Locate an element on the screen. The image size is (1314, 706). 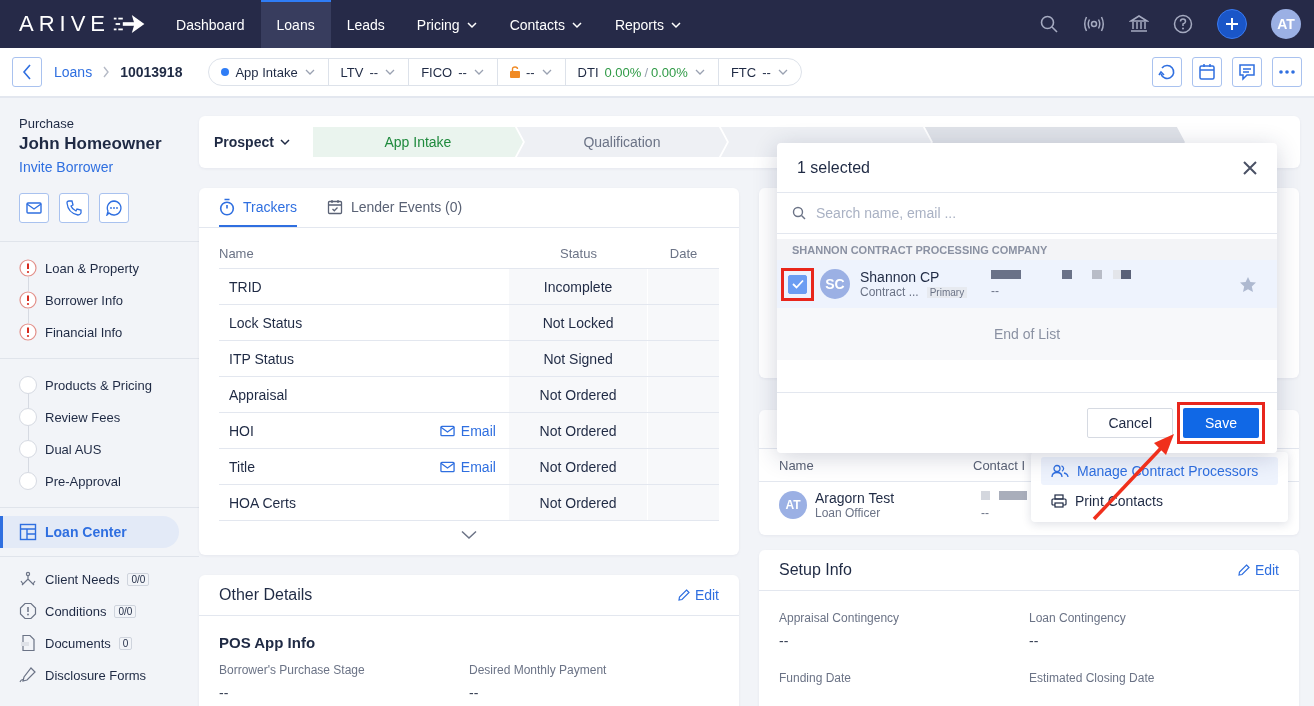
email-button is located at coordinates (34, 208).